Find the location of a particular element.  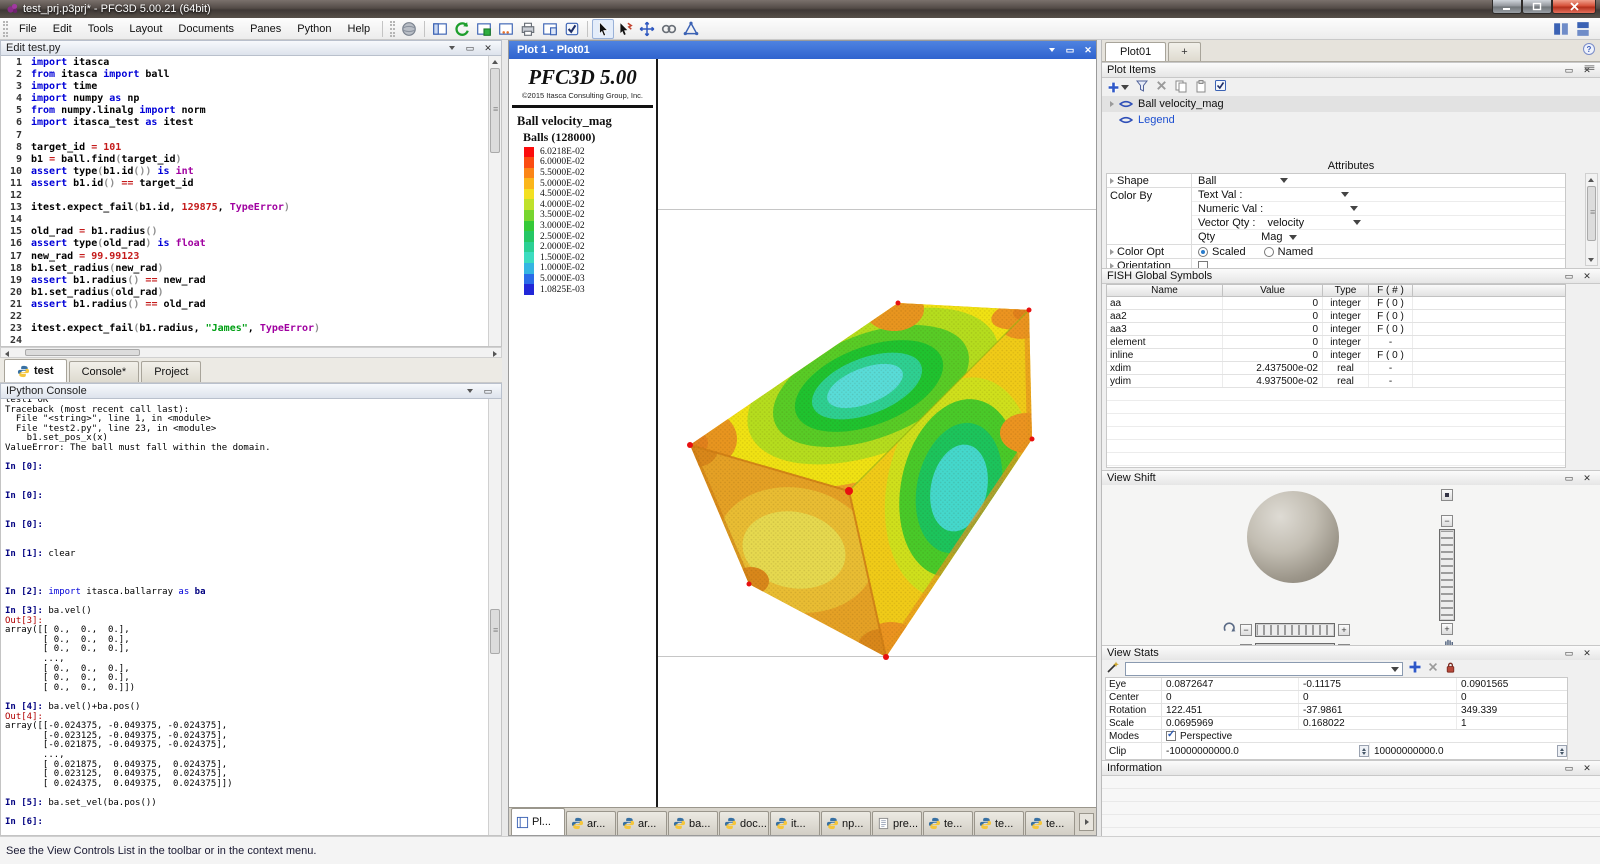

wand-icon is located at coordinates (1113, 668).